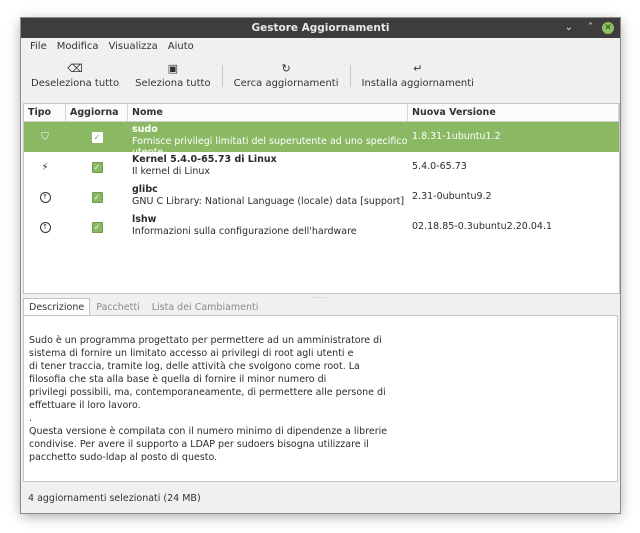  Describe the element at coordinates (57, 306) in the screenshot. I see `tab-description: Descrizione` at that location.